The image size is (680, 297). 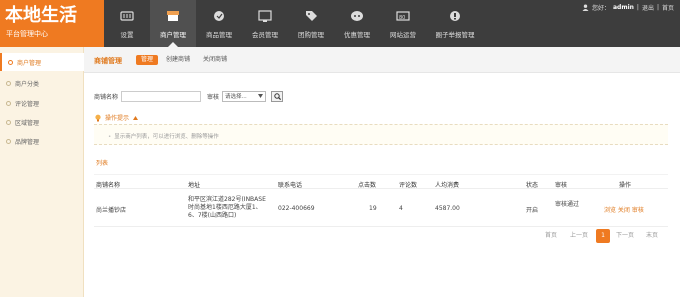 What do you see at coordinates (623, 7) in the screenshot?
I see `user-name: admin` at bounding box center [623, 7].